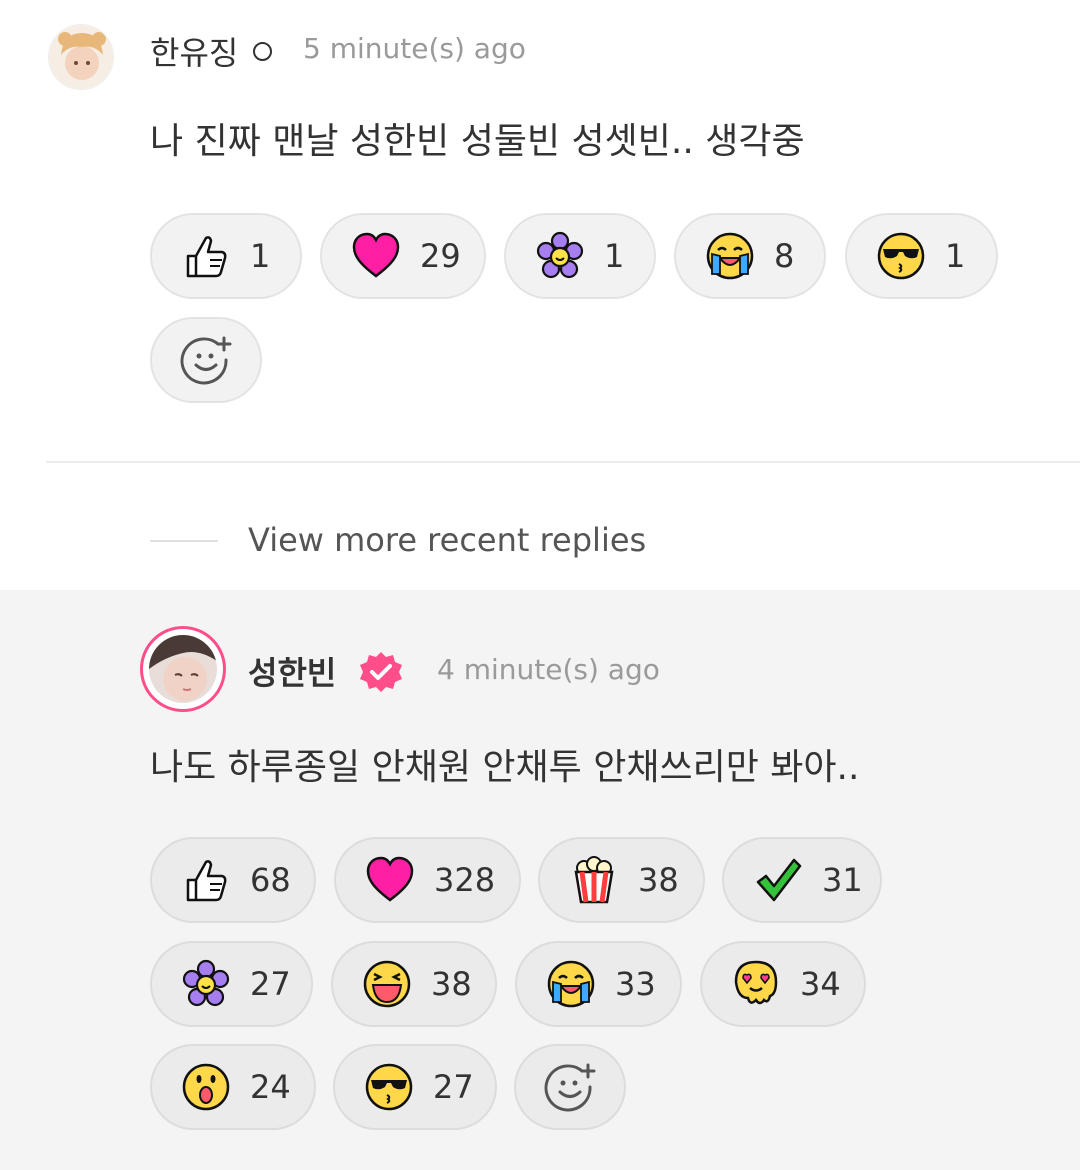 Image resolution: width=1080 pixels, height=1170 pixels. What do you see at coordinates (184, 541) in the screenshot?
I see `view-more-line` at bounding box center [184, 541].